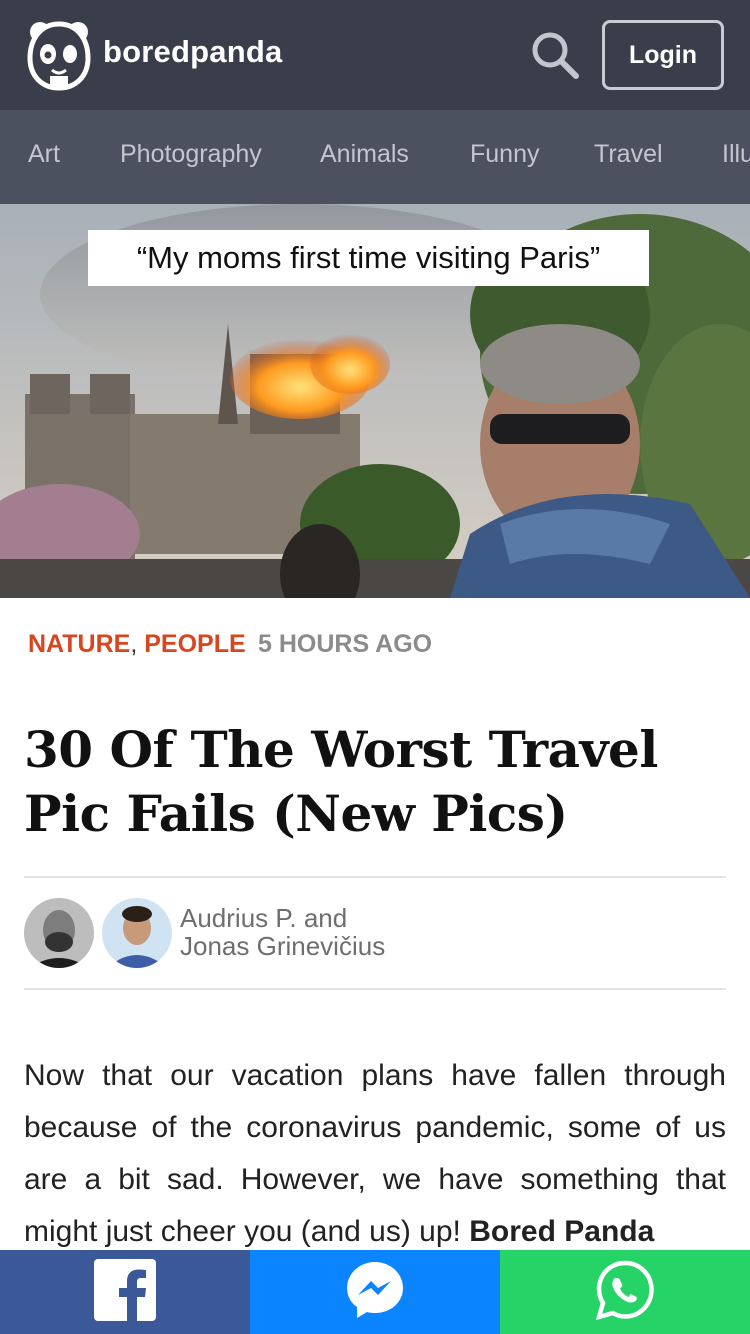 The height and width of the screenshot is (1334, 750). Describe the element at coordinates (264, 918) in the screenshot. I see `author-line-1: Audrius P. and` at that location.